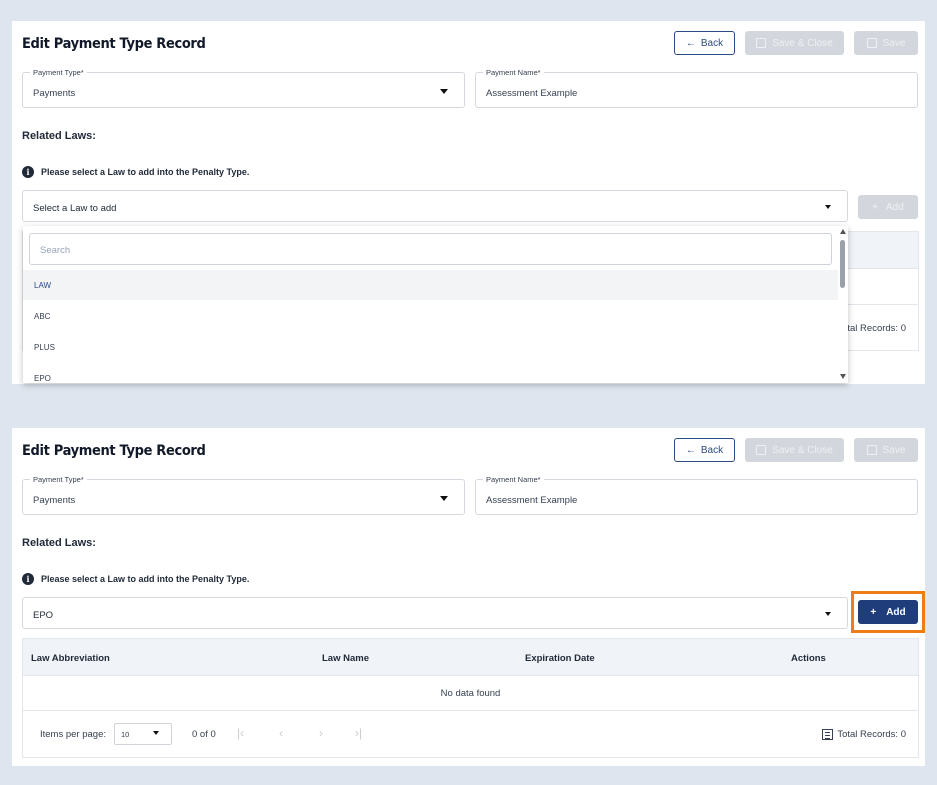  I want to click on next-page-icon: ›, so click(321, 733).